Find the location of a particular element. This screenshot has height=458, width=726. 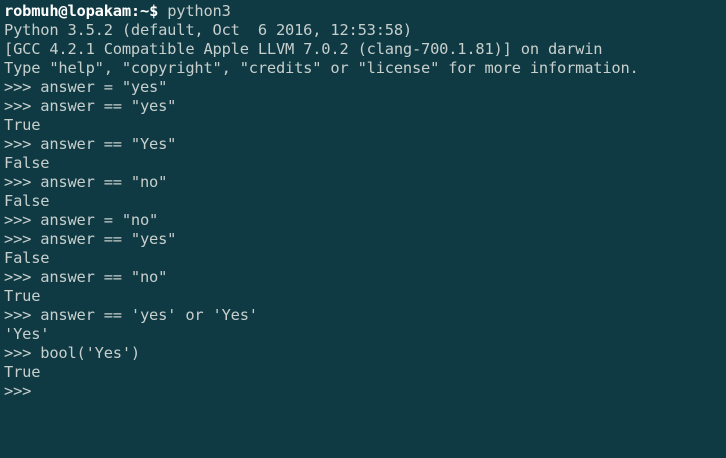

terminal-line-output: 'Yes' is located at coordinates (27, 334).